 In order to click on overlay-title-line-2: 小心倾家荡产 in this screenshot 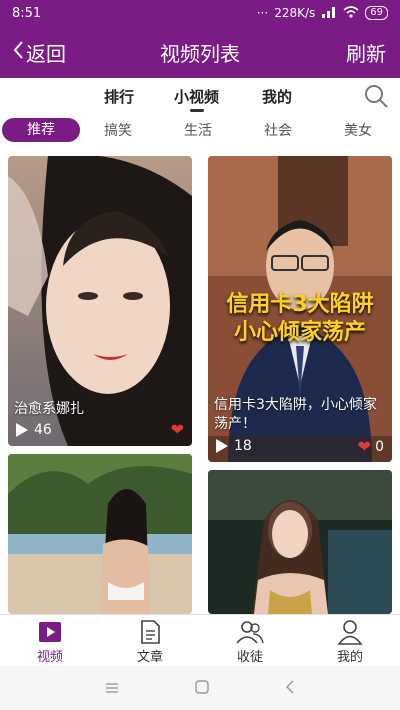, I will do `click(299, 332)`.